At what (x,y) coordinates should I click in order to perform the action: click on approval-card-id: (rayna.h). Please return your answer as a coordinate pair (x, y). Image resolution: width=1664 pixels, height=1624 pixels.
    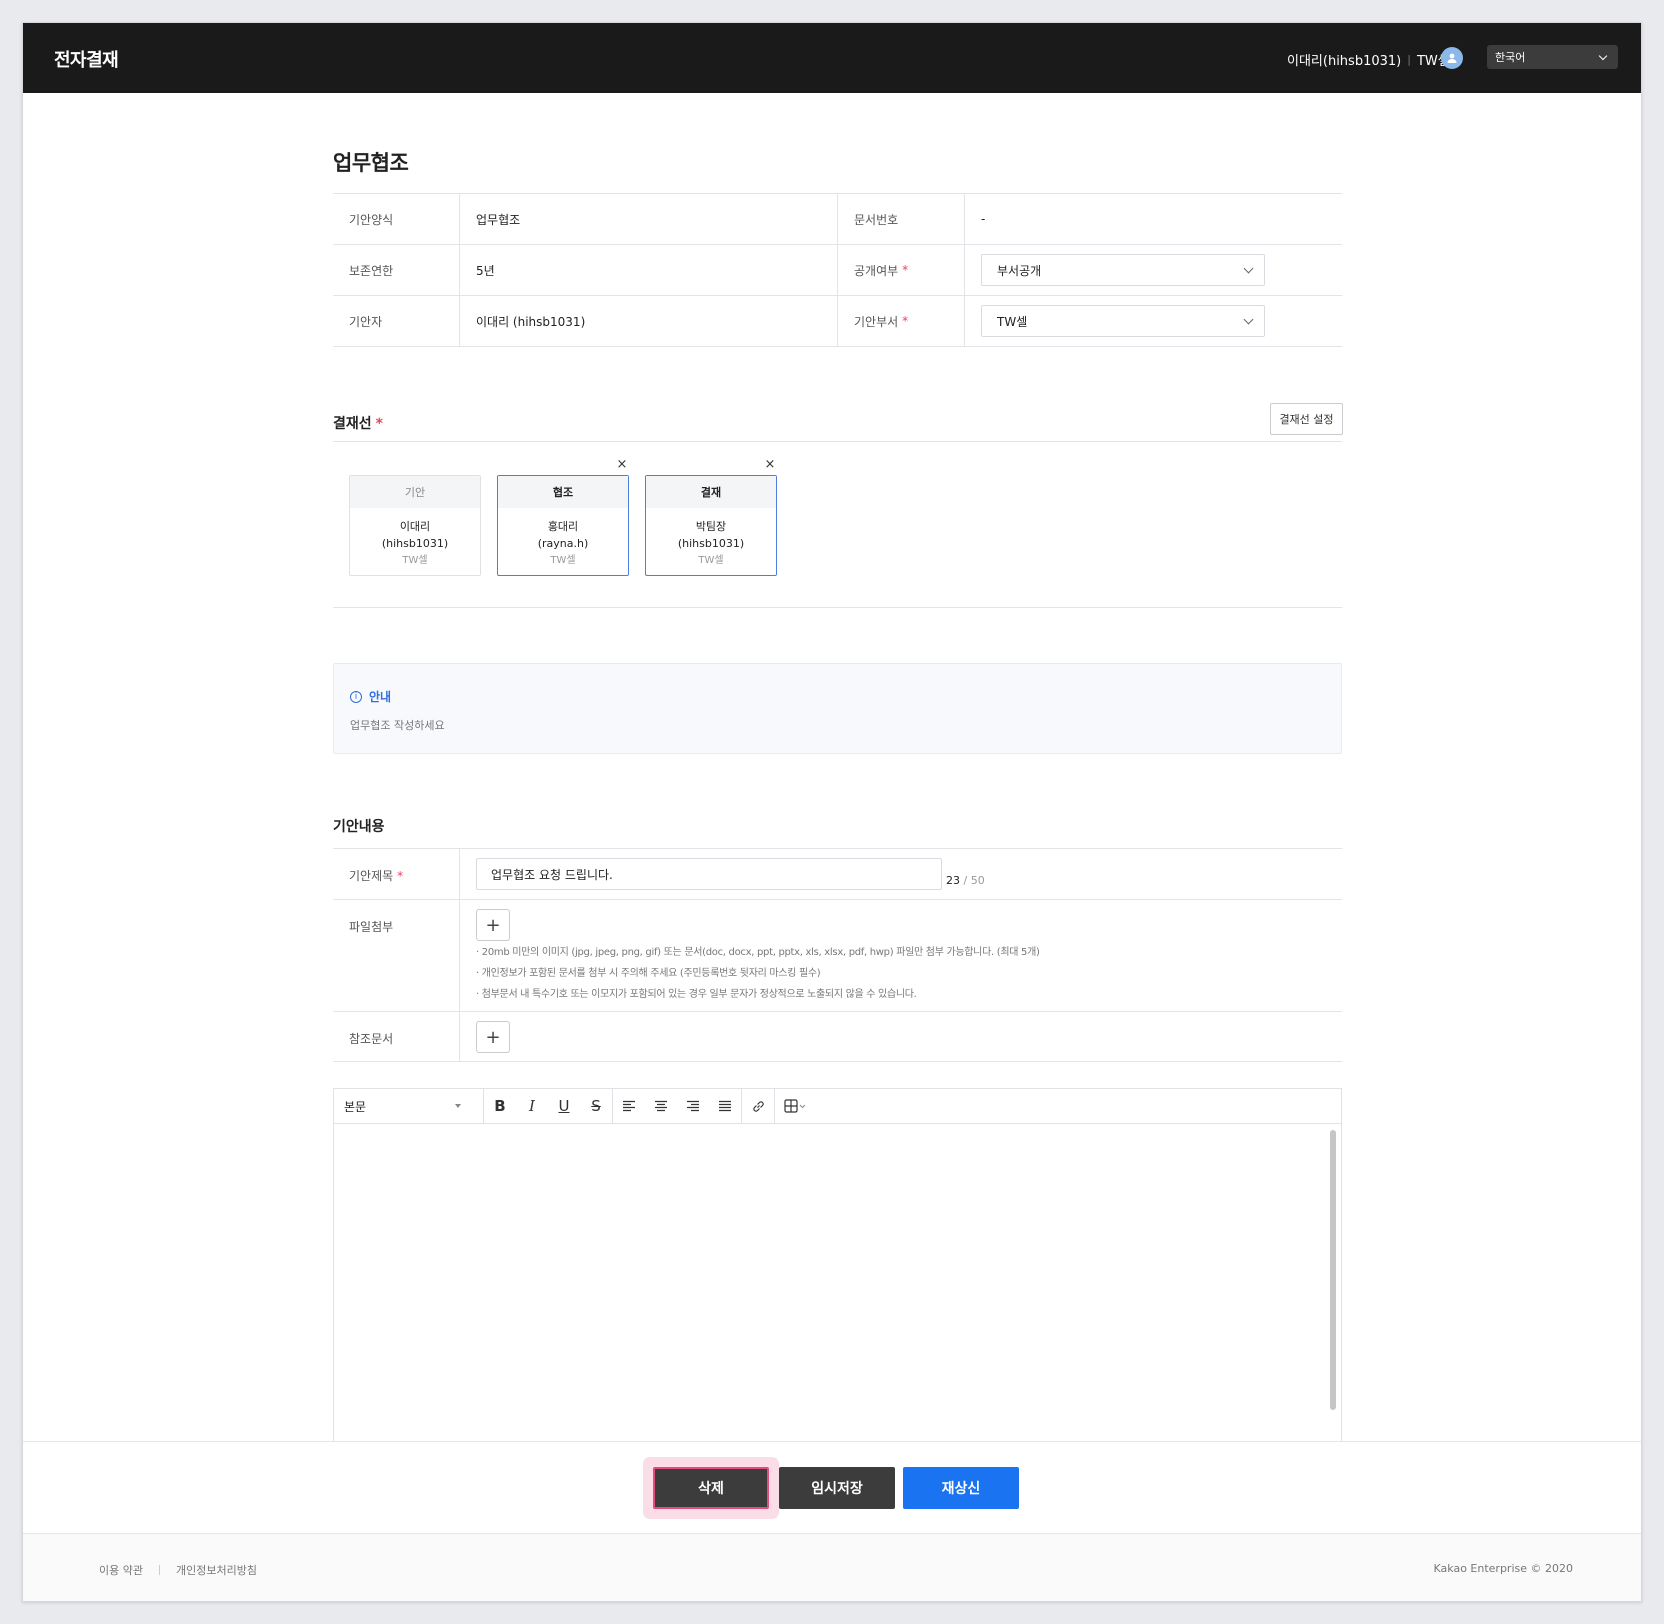
    Looking at the image, I should click on (563, 543).